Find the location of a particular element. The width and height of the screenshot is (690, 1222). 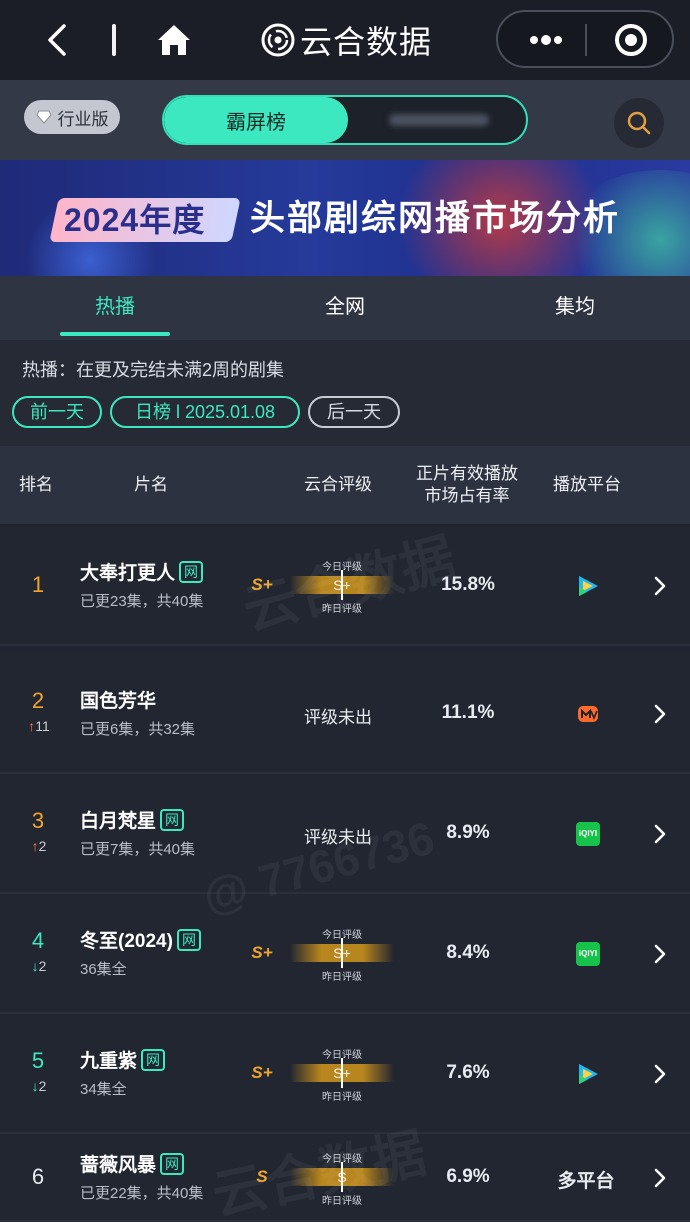

grade-value: S is located at coordinates (262, 1176).